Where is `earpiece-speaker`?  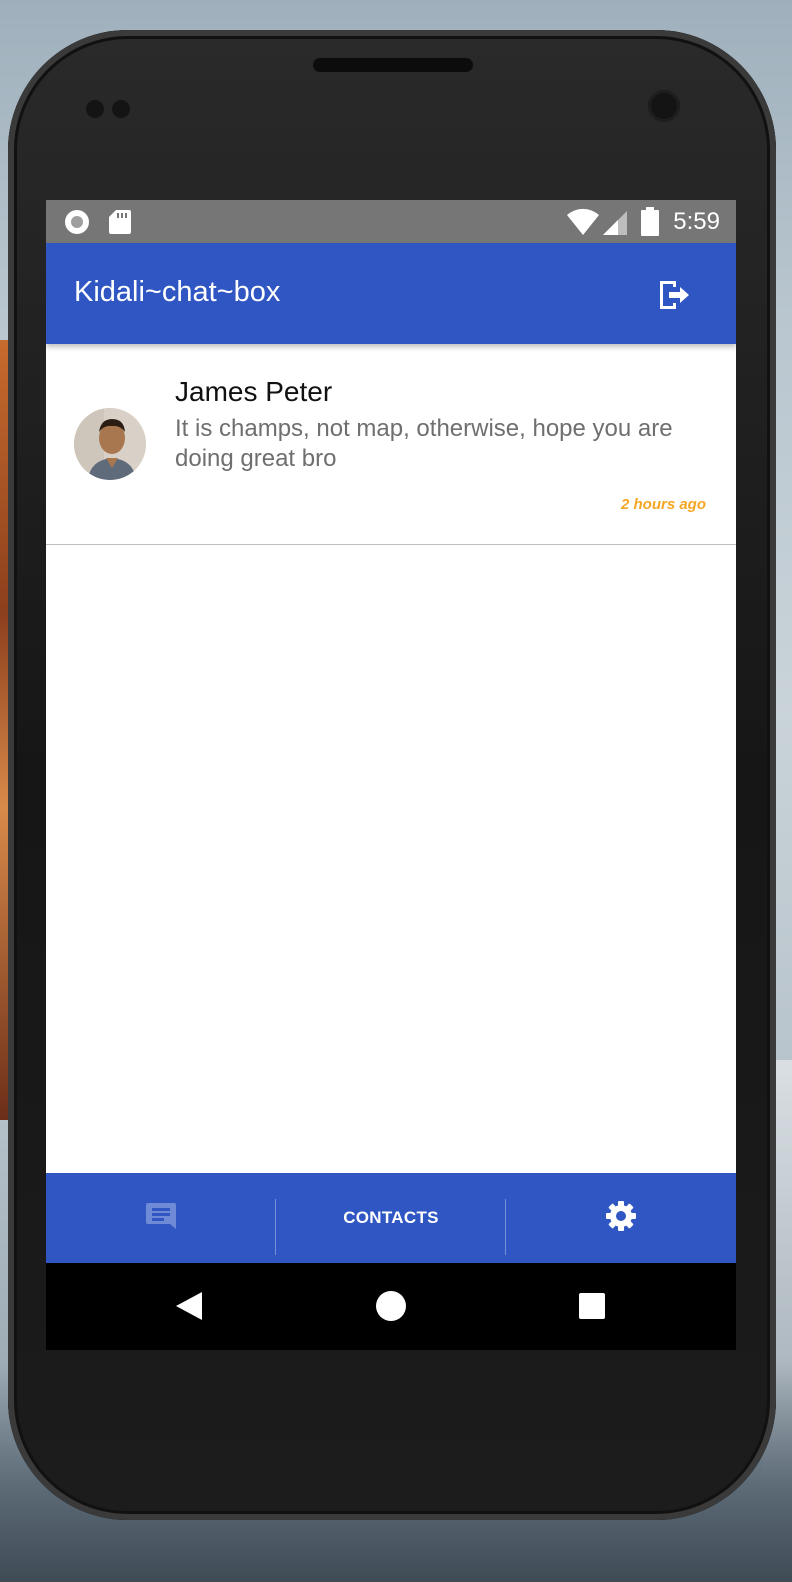 earpiece-speaker is located at coordinates (393, 65).